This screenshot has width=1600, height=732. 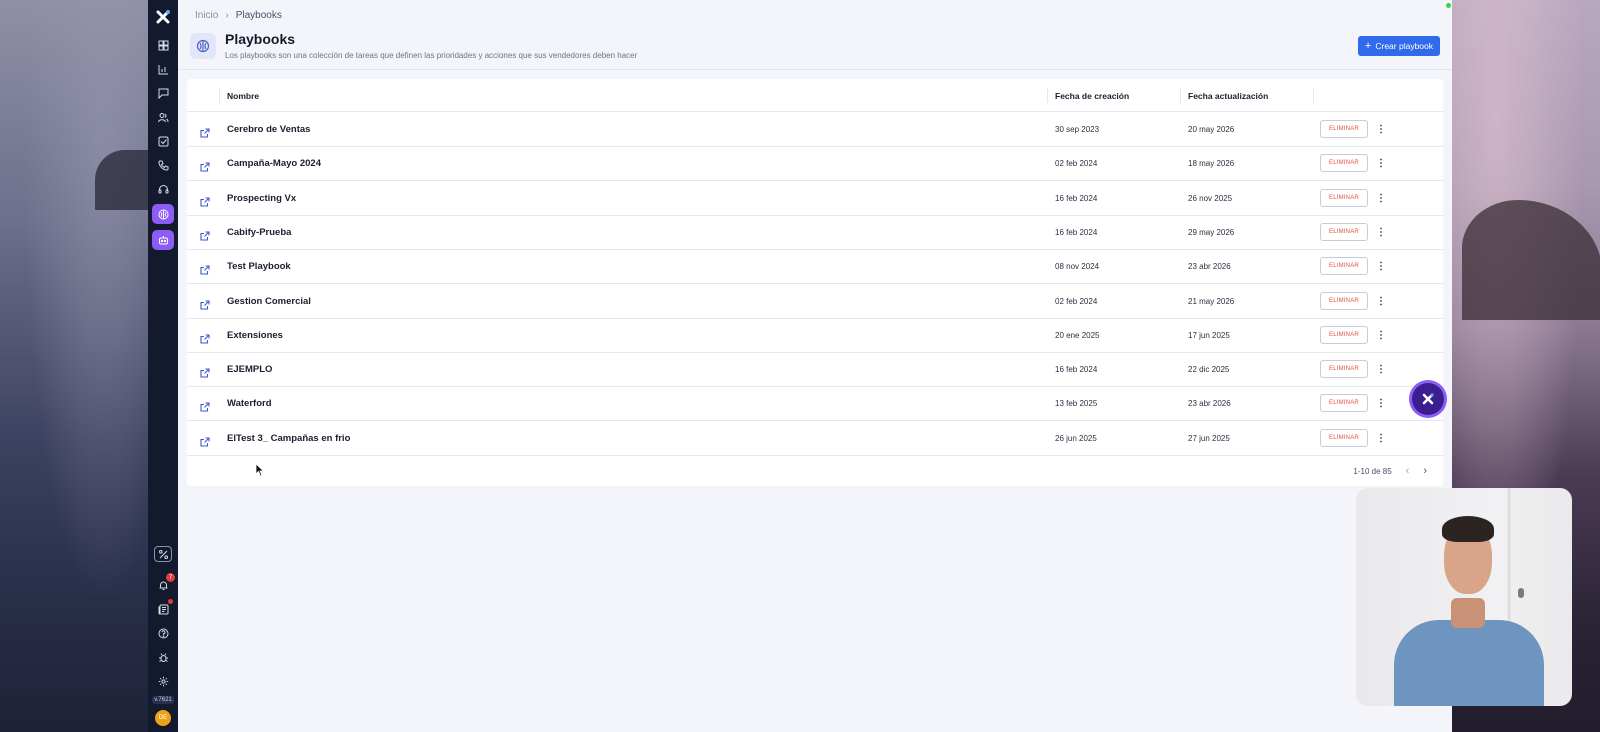 I want to click on created-date: 08 nov 2024, so click(x=1077, y=267).